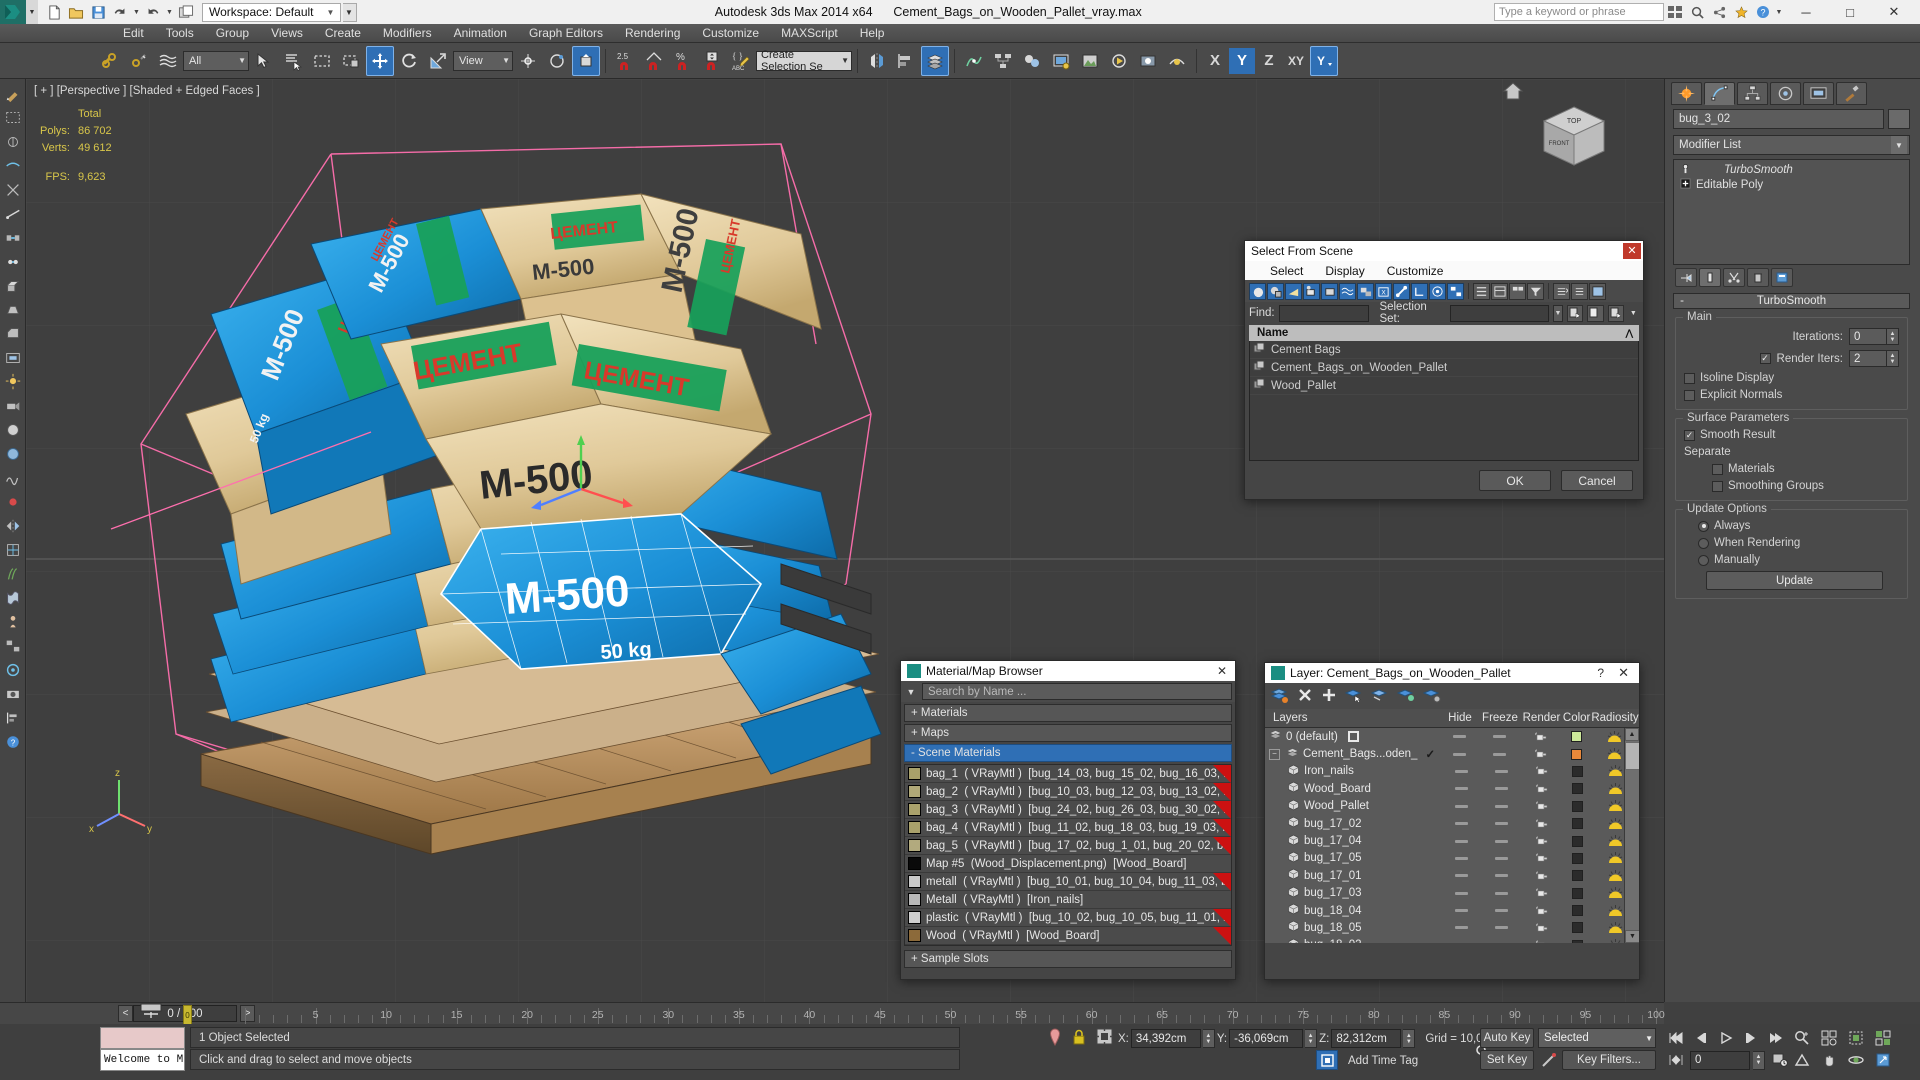 The height and width of the screenshot is (1080, 1920). I want to click on layer-column-render: Render, so click(1542, 718).